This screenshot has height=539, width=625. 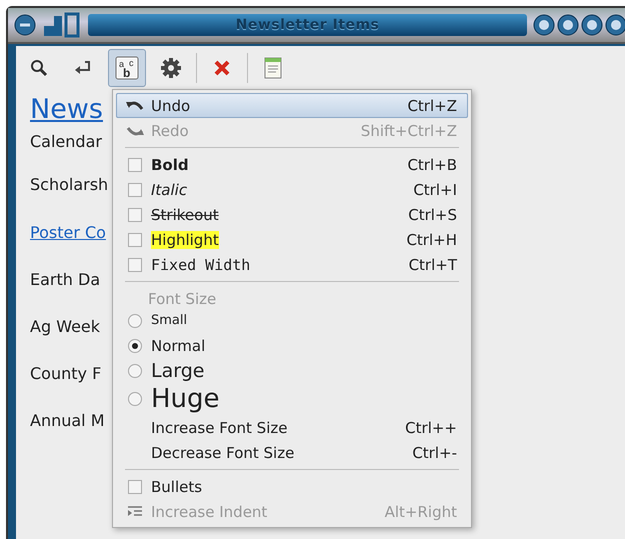 I want to click on item-link: Poster Co, so click(x=68, y=232).